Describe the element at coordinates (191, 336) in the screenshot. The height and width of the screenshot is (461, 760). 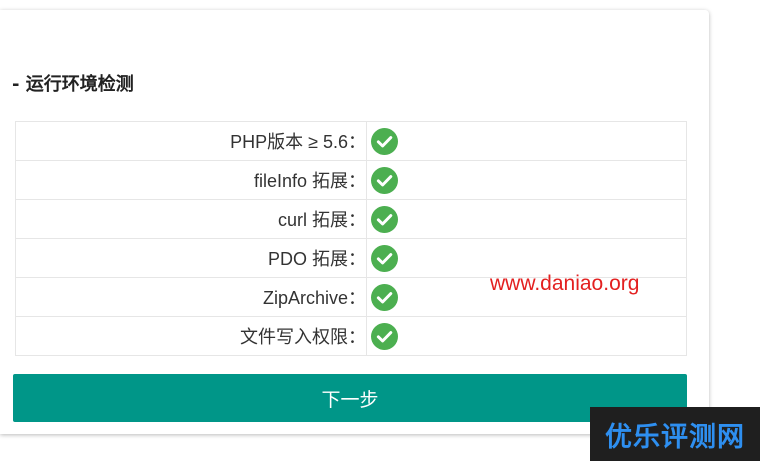
I see `check-label-file-write: 文件写入权限：` at that location.